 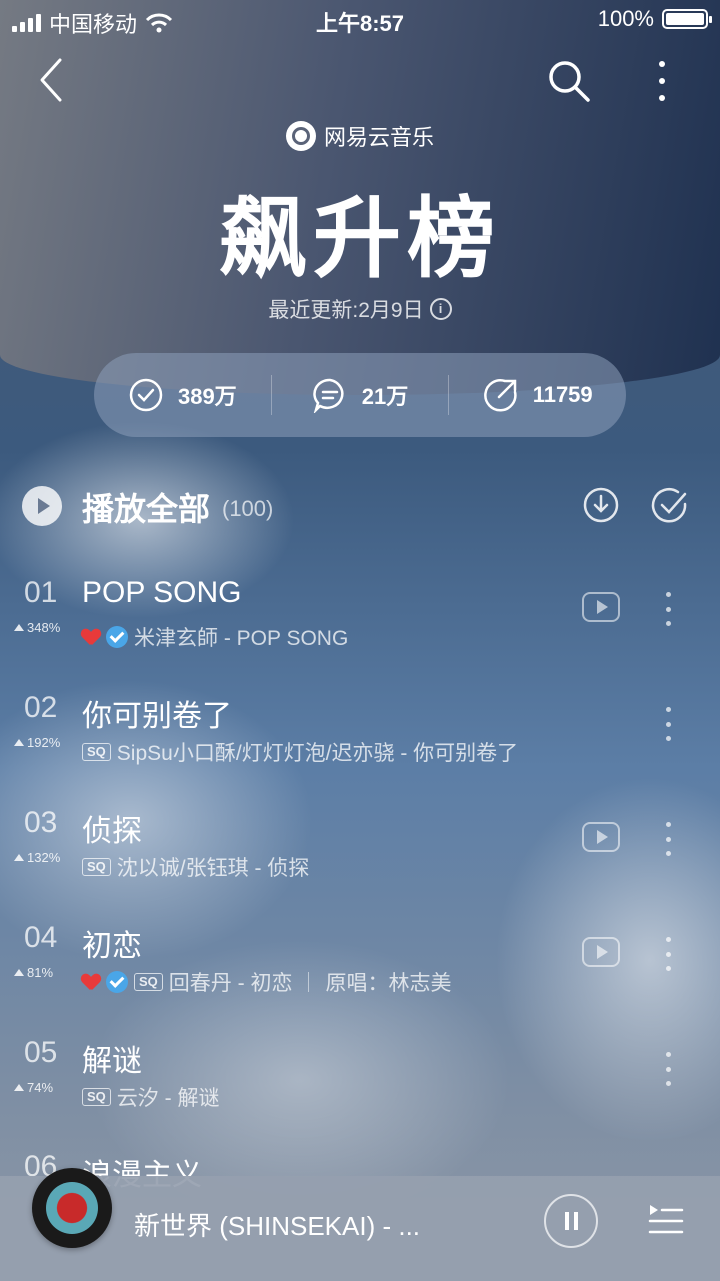 What do you see at coordinates (248, 508) in the screenshot?
I see `play-all-count: (100)` at bounding box center [248, 508].